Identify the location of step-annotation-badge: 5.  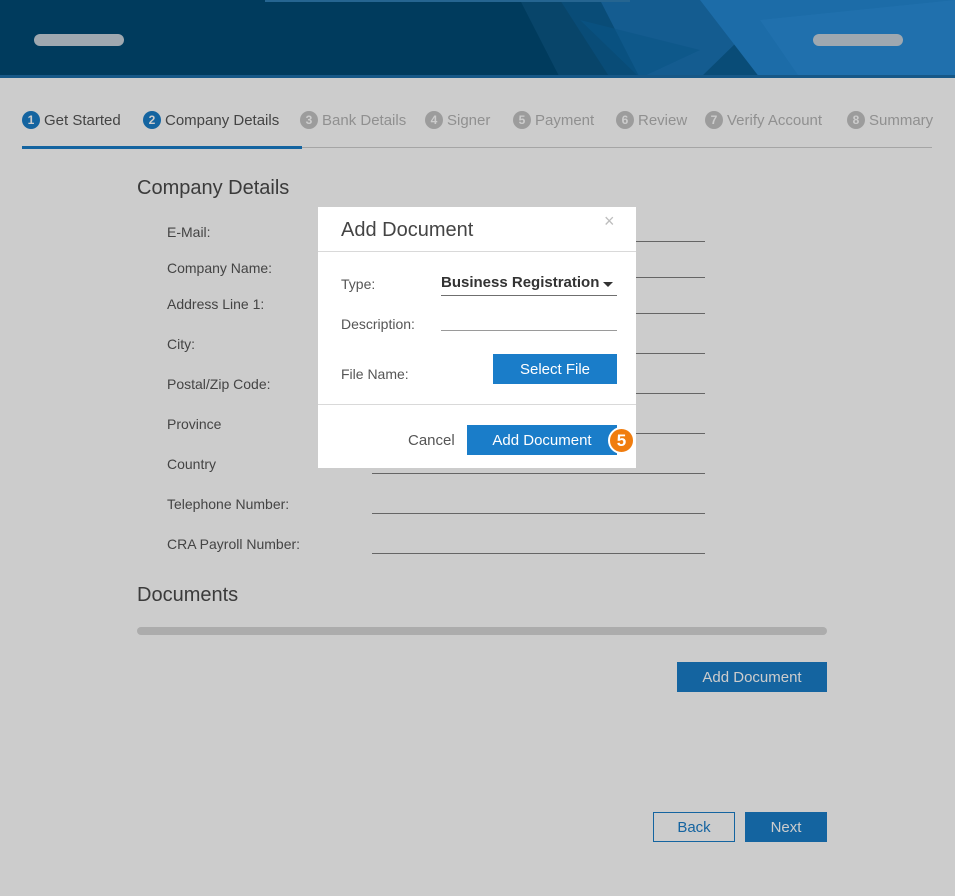
(621, 440).